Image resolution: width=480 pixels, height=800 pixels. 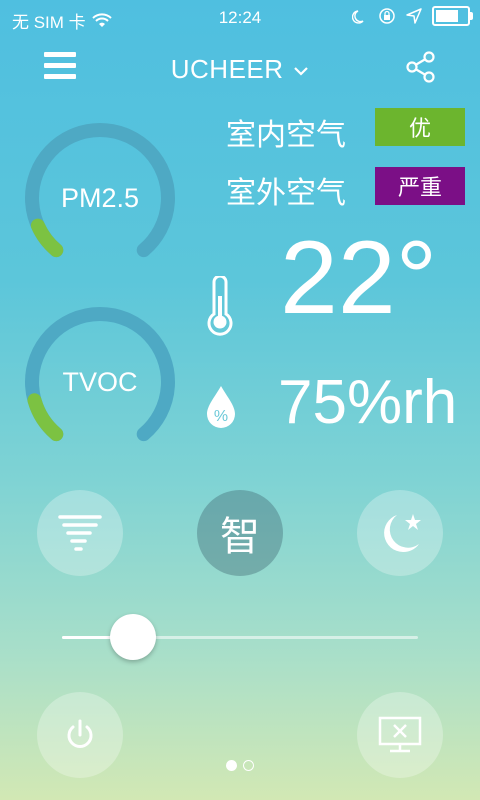 I want to click on thermometer-icon, so click(x=220, y=306).